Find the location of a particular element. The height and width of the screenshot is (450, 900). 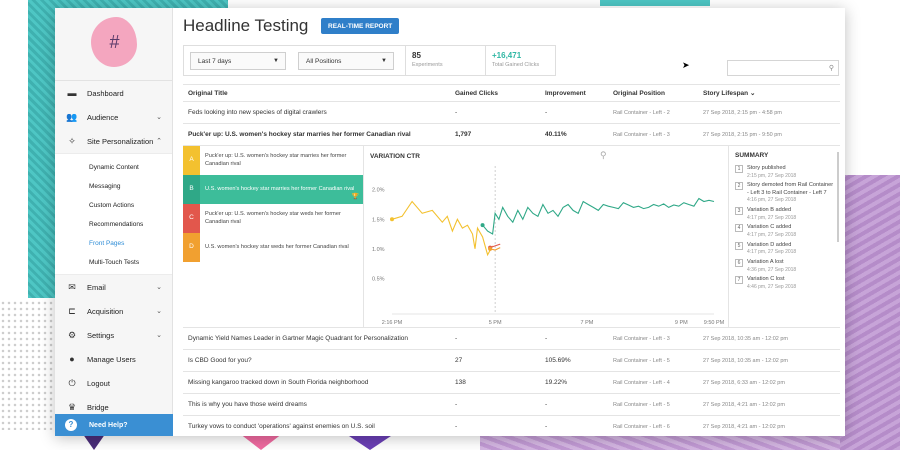

sidebar-item-label: Site Personalization is located at coordinates (120, 141).